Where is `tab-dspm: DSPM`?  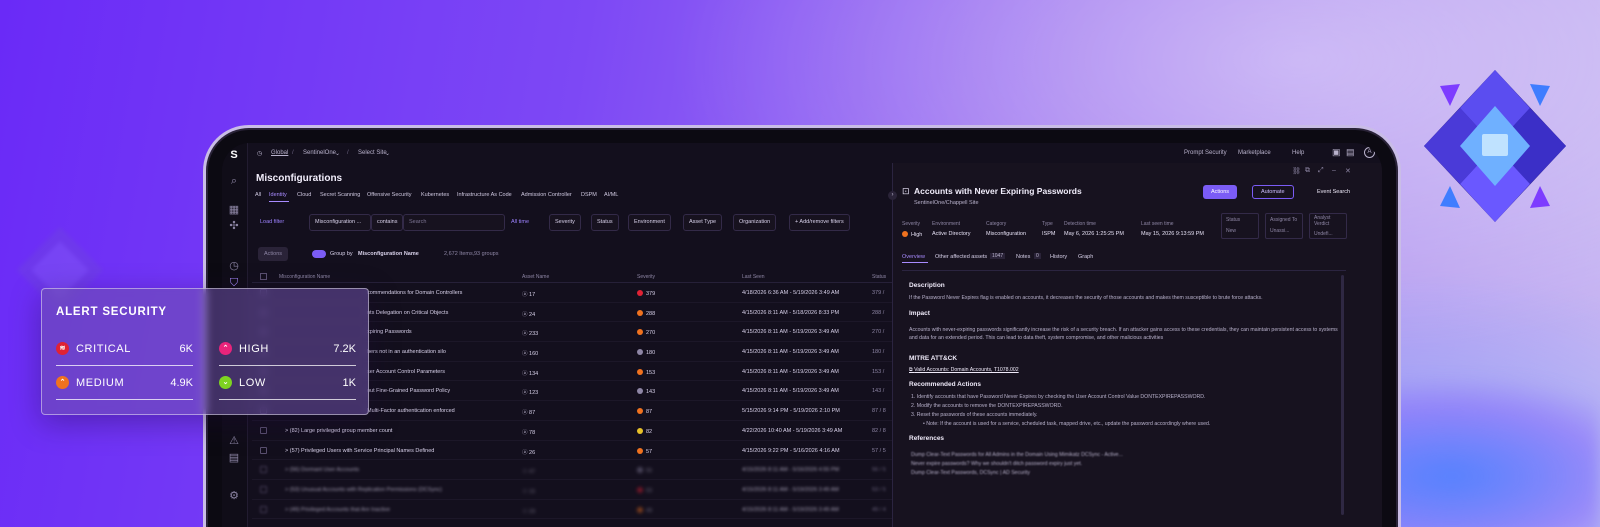
tab-dspm: DSPM is located at coordinates (589, 195).